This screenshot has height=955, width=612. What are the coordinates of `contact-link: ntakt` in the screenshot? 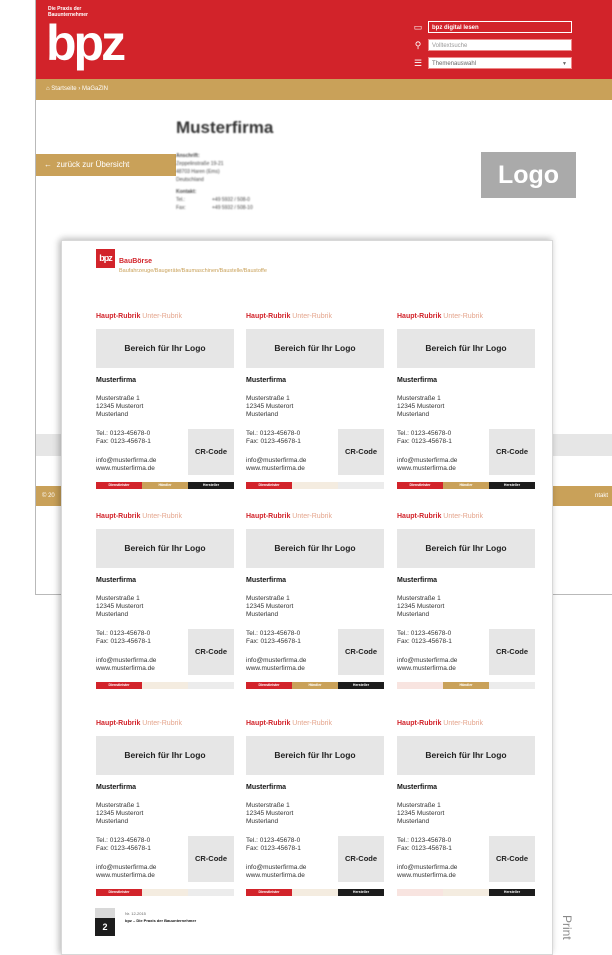 It's located at (601, 496).